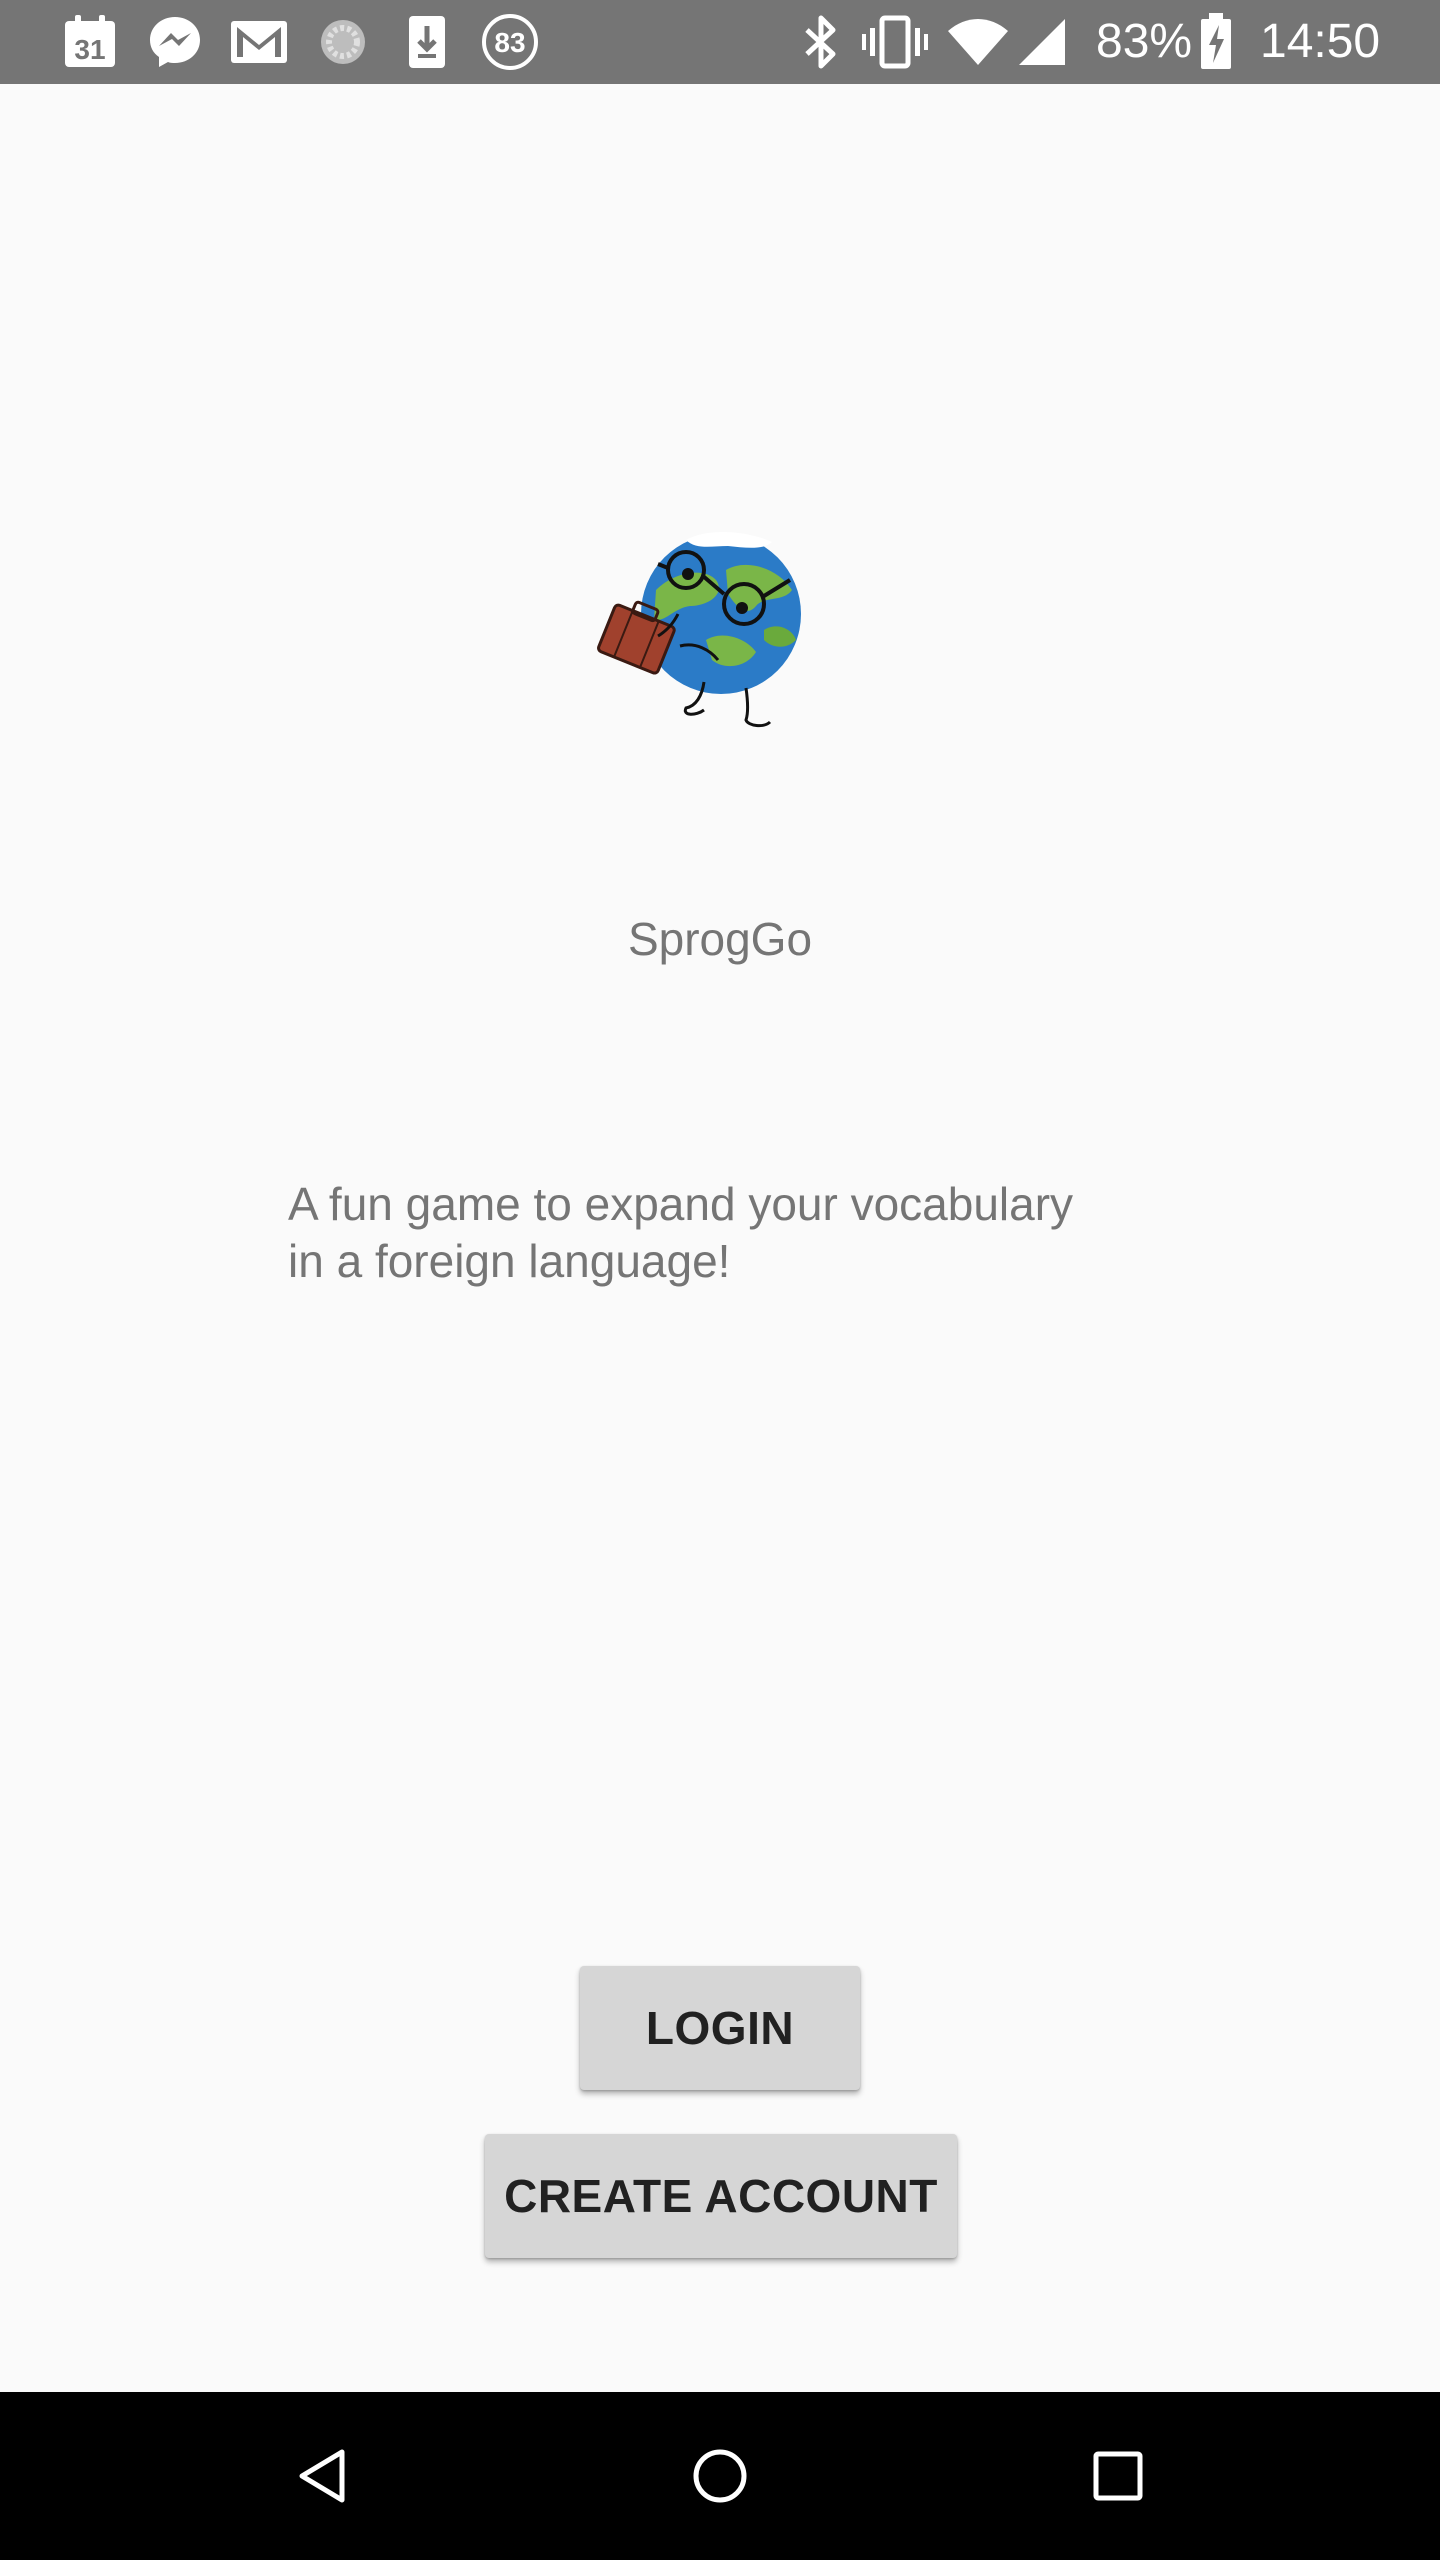 Image resolution: width=1440 pixels, height=2560 pixels. Describe the element at coordinates (721, 625) in the screenshot. I see `globe-traveler-logo` at that location.